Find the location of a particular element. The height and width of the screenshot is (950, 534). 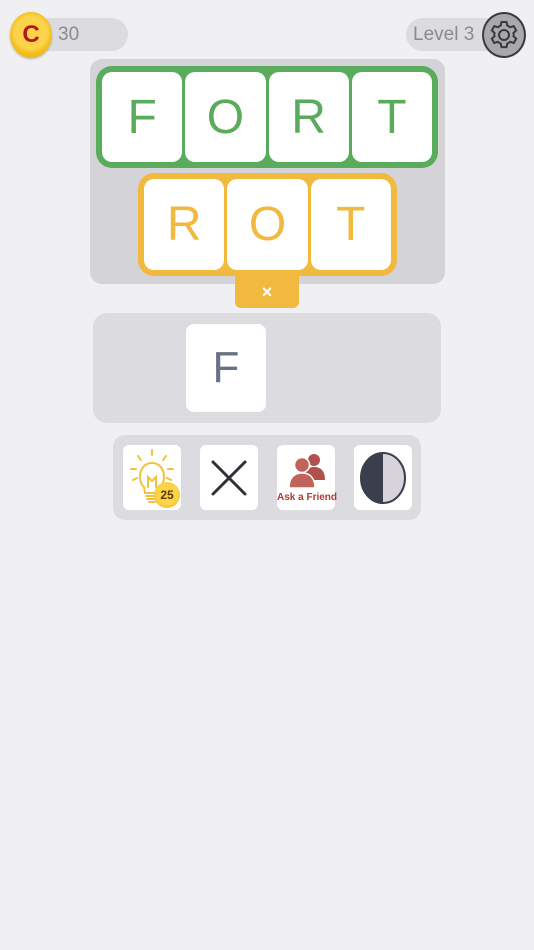

ask-a-friend-label: Ask a Friend is located at coordinates (307, 497).